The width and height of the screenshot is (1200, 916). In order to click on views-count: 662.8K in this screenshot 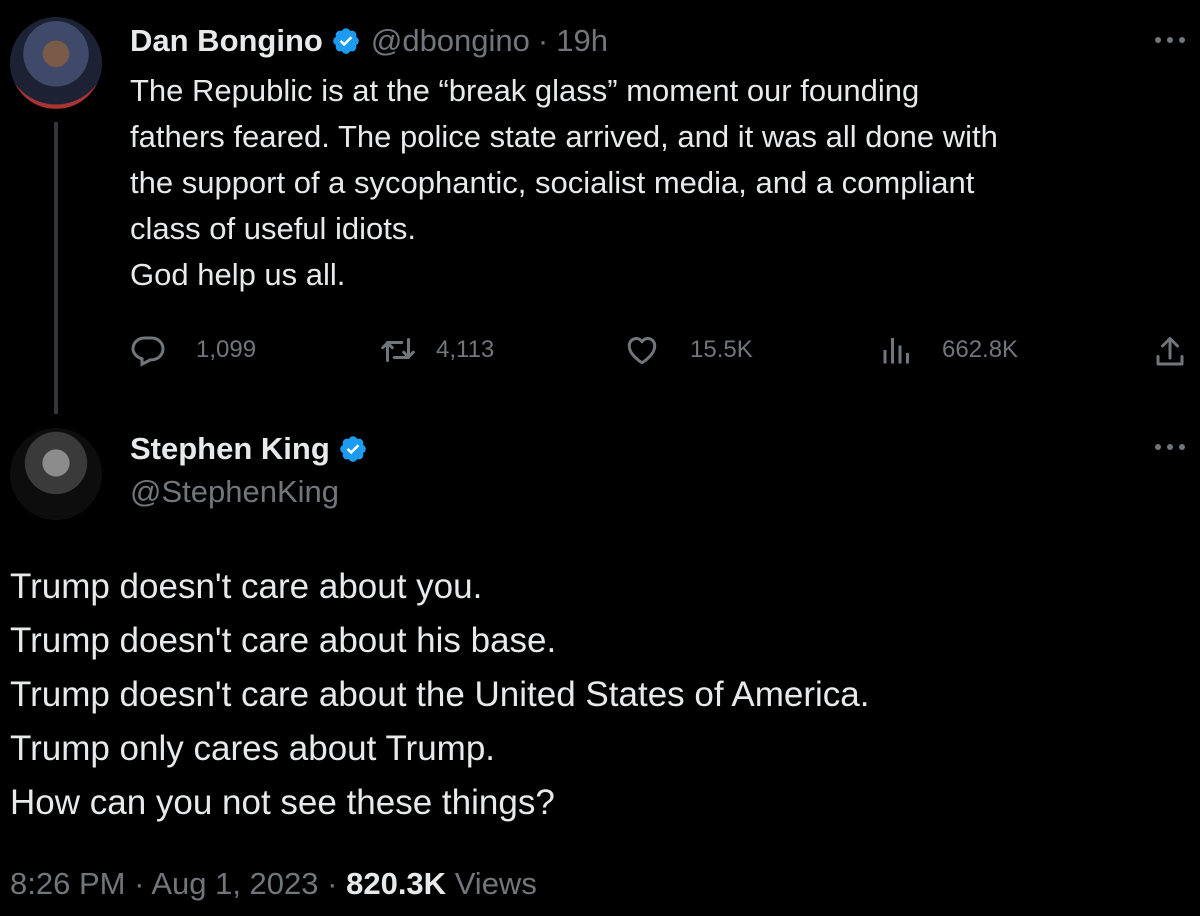, I will do `click(980, 349)`.